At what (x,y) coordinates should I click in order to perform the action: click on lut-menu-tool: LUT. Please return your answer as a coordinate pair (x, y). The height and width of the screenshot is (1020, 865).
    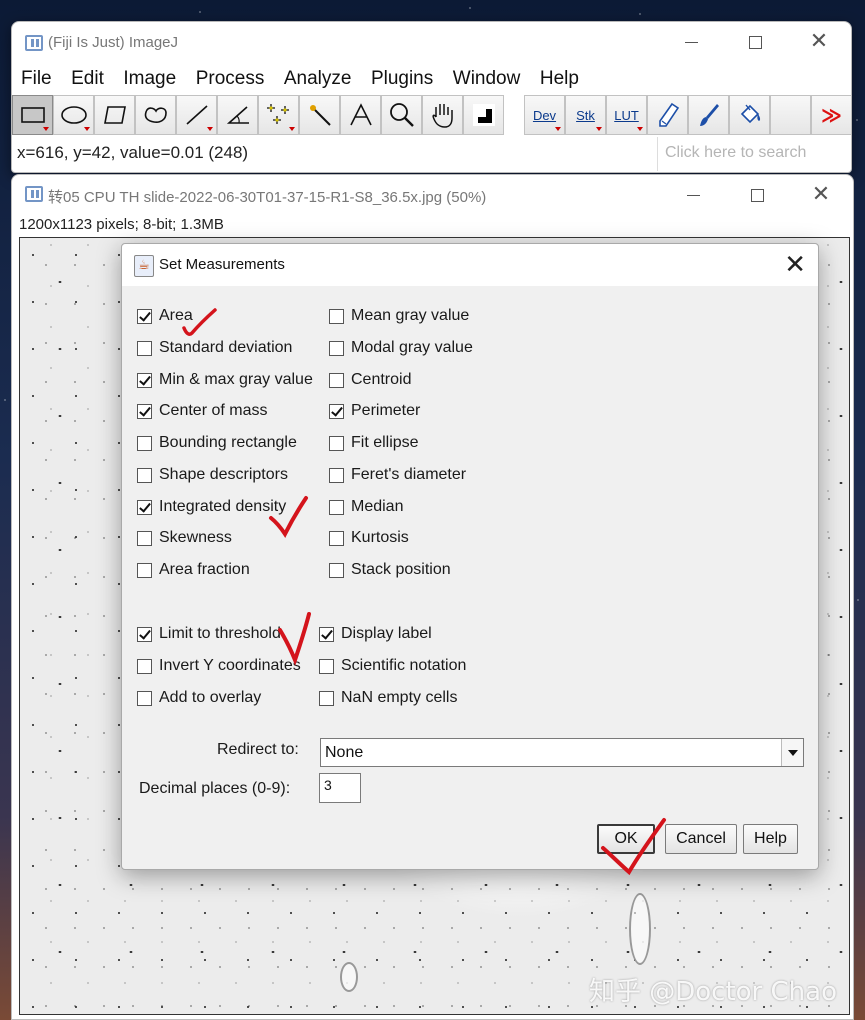
    Looking at the image, I should click on (626, 115).